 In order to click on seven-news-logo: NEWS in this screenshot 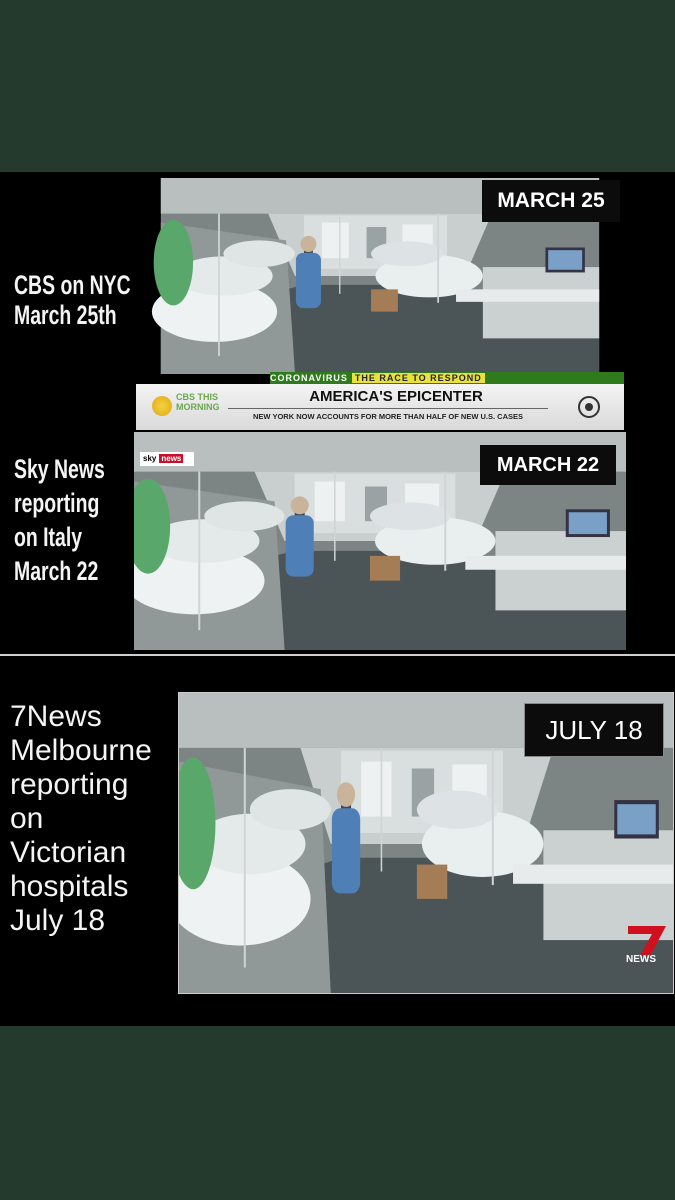, I will do `click(645, 945)`.